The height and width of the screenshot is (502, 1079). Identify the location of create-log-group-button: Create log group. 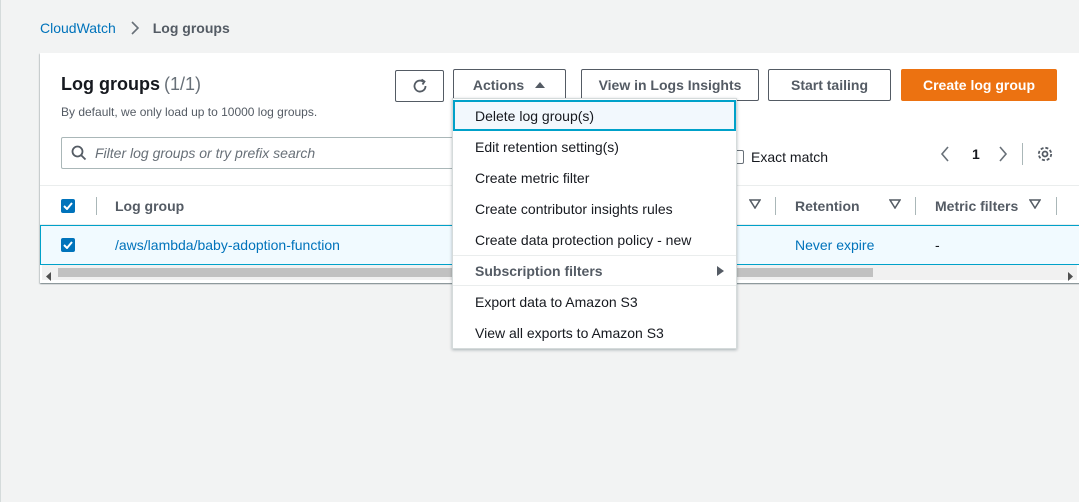
(979, 85).